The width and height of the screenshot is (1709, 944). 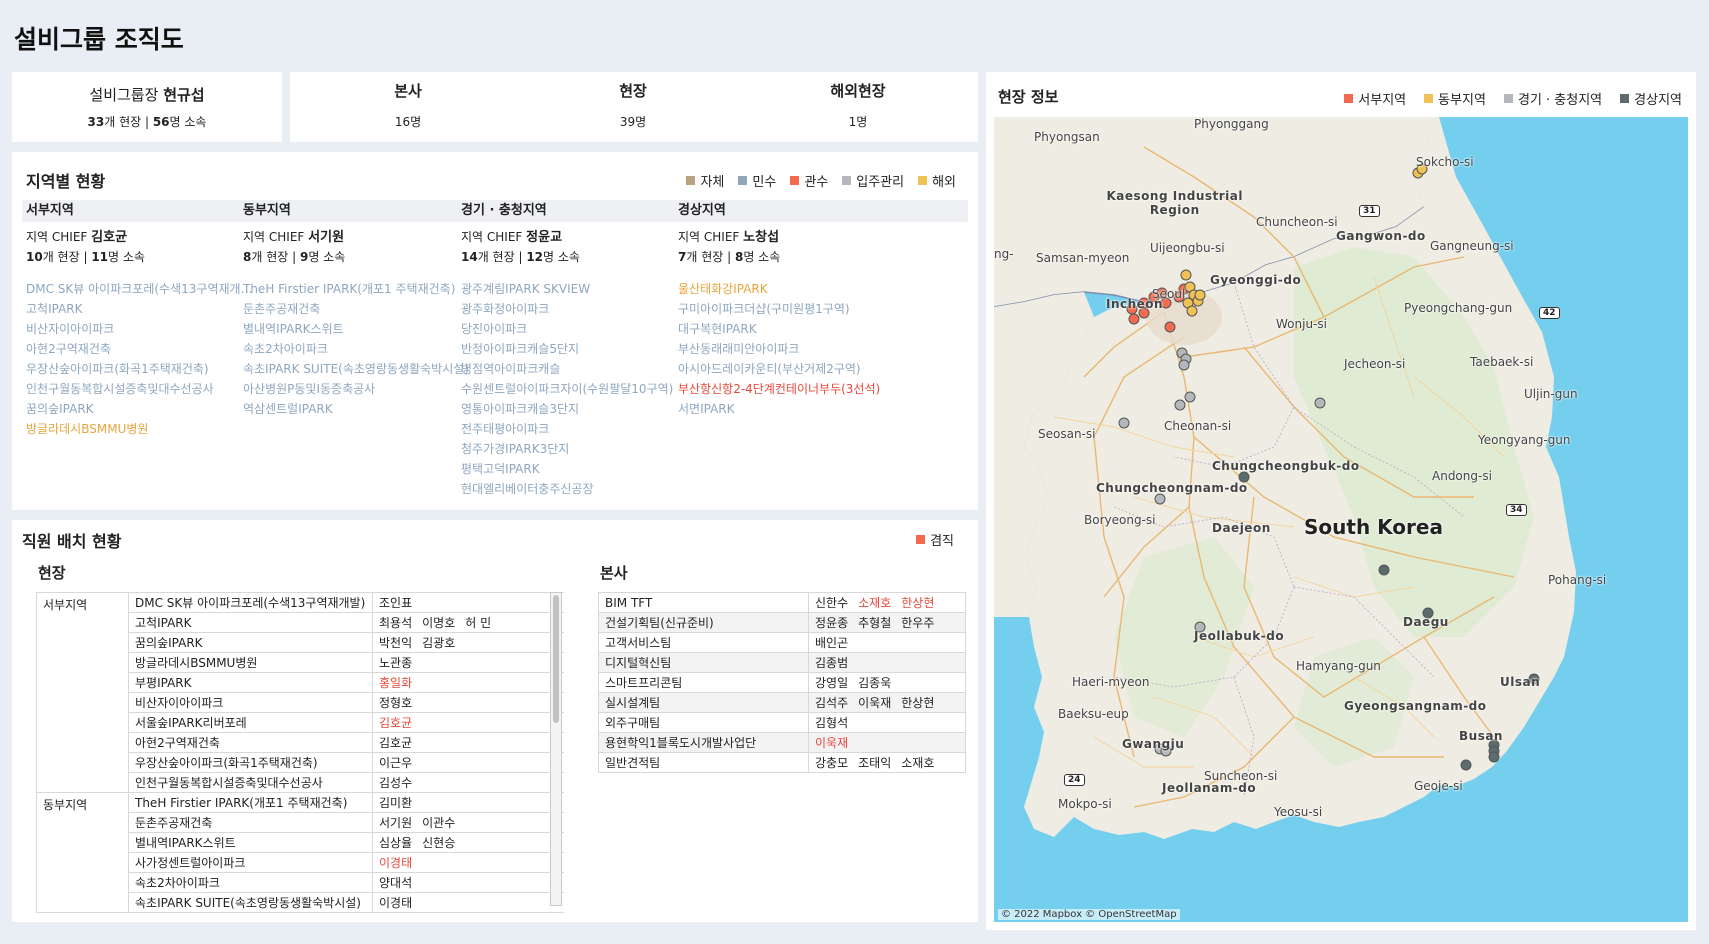 What do you see at coordinates (1455, 98) in the screenshot?
I see `map-legend-item: 동부지역` at bounding box center [1455, 98].